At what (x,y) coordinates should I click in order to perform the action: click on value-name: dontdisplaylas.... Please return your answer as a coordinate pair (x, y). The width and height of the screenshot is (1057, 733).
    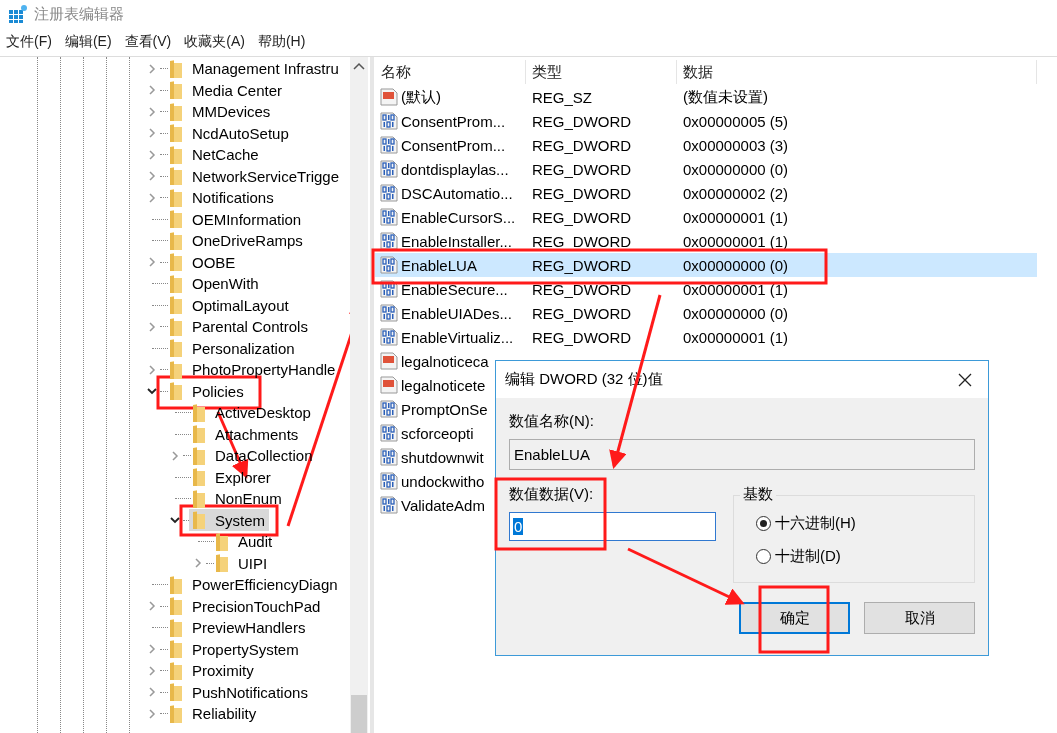
    Looking at the image, I should click on (455, 169).